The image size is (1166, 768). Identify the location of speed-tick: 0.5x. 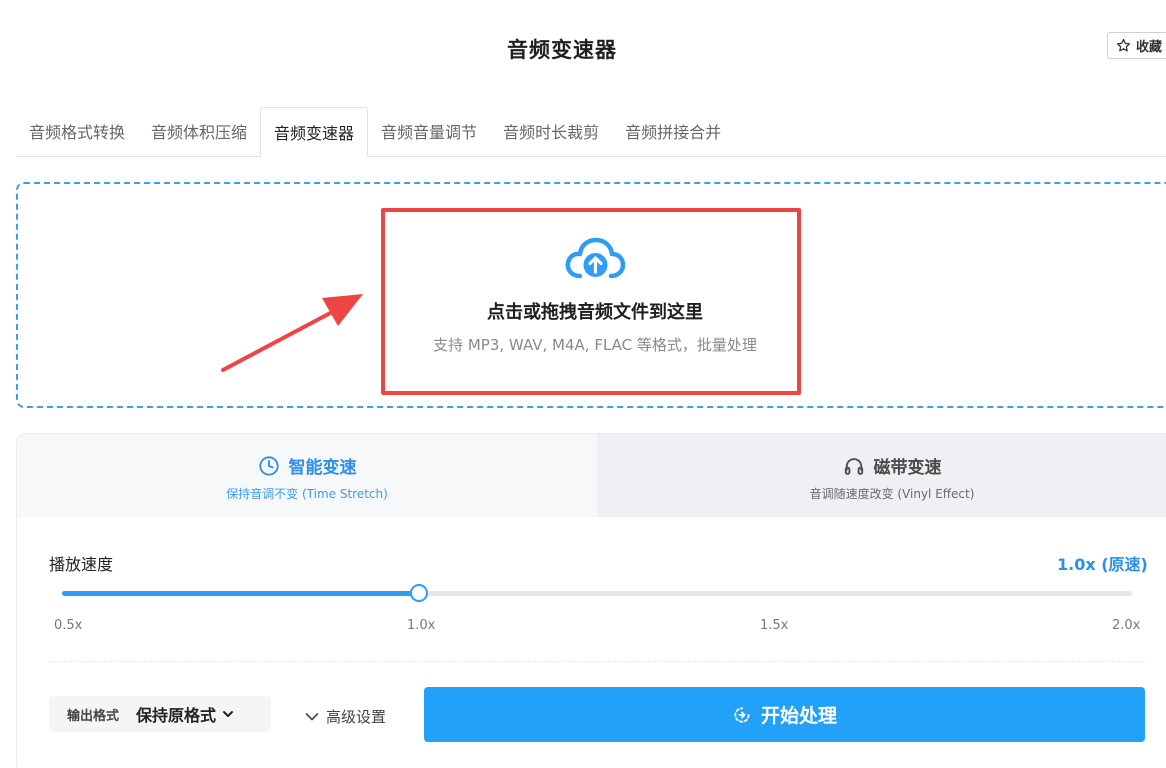
(68, 625).